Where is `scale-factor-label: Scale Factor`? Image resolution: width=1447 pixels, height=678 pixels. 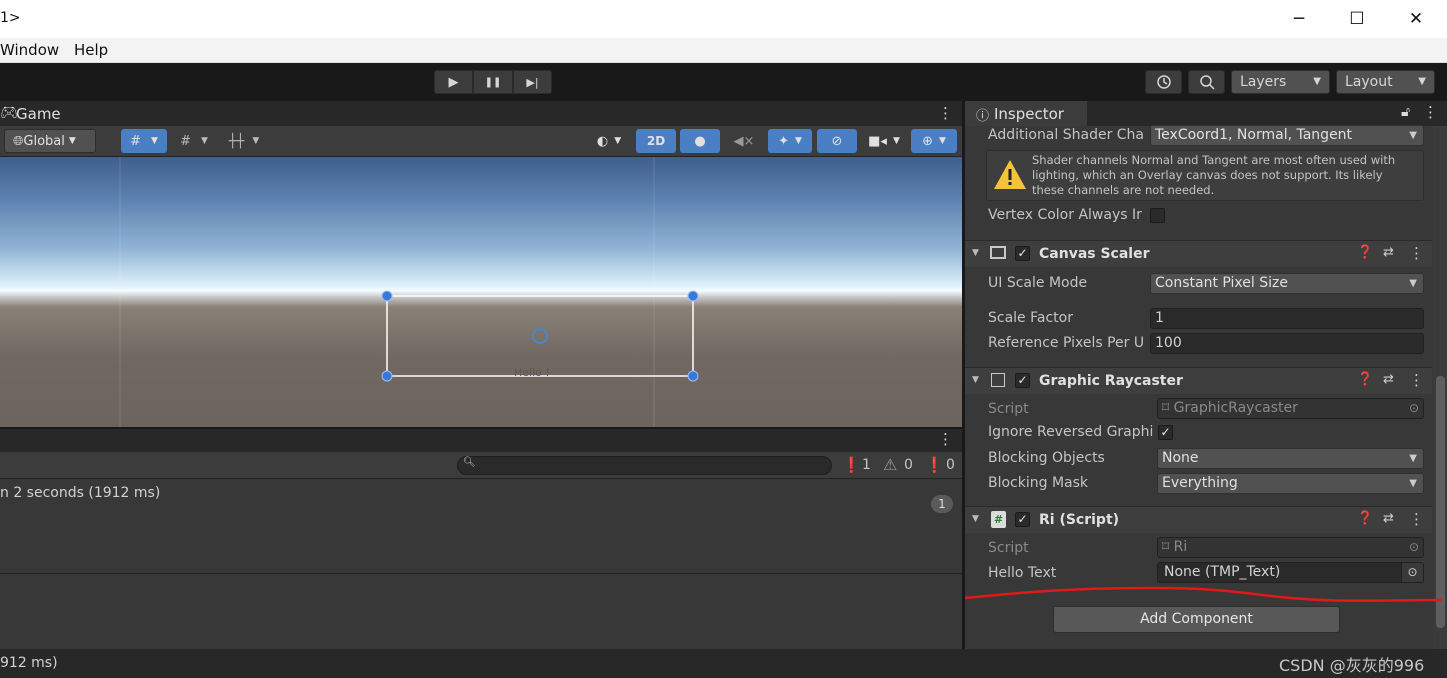 scale-factor-label: Scale Factor is located at coordinates (1030, 318).